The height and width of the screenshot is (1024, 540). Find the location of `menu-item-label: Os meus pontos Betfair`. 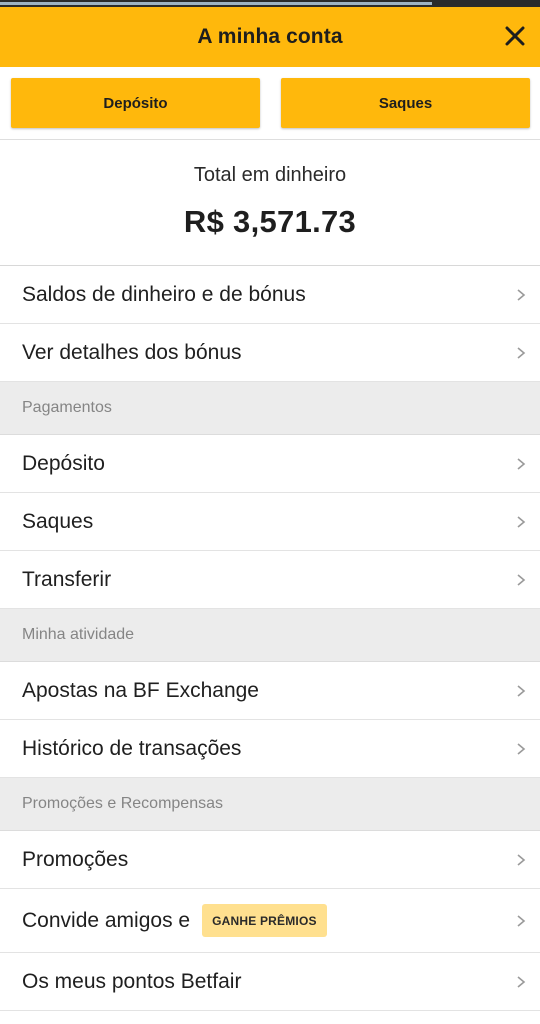

menu-item-label: Os meus pontos Betfair is located at coordinates (132, 981).